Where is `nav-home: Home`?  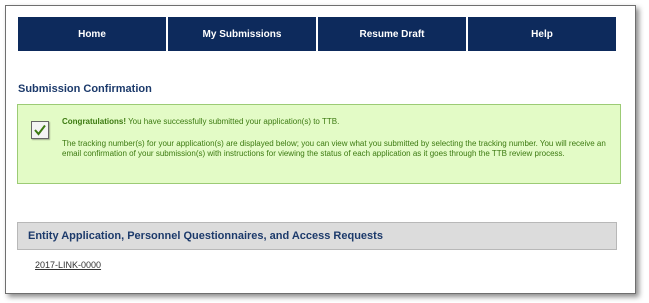
nav-home: Home is located at coordinates (92, 34).